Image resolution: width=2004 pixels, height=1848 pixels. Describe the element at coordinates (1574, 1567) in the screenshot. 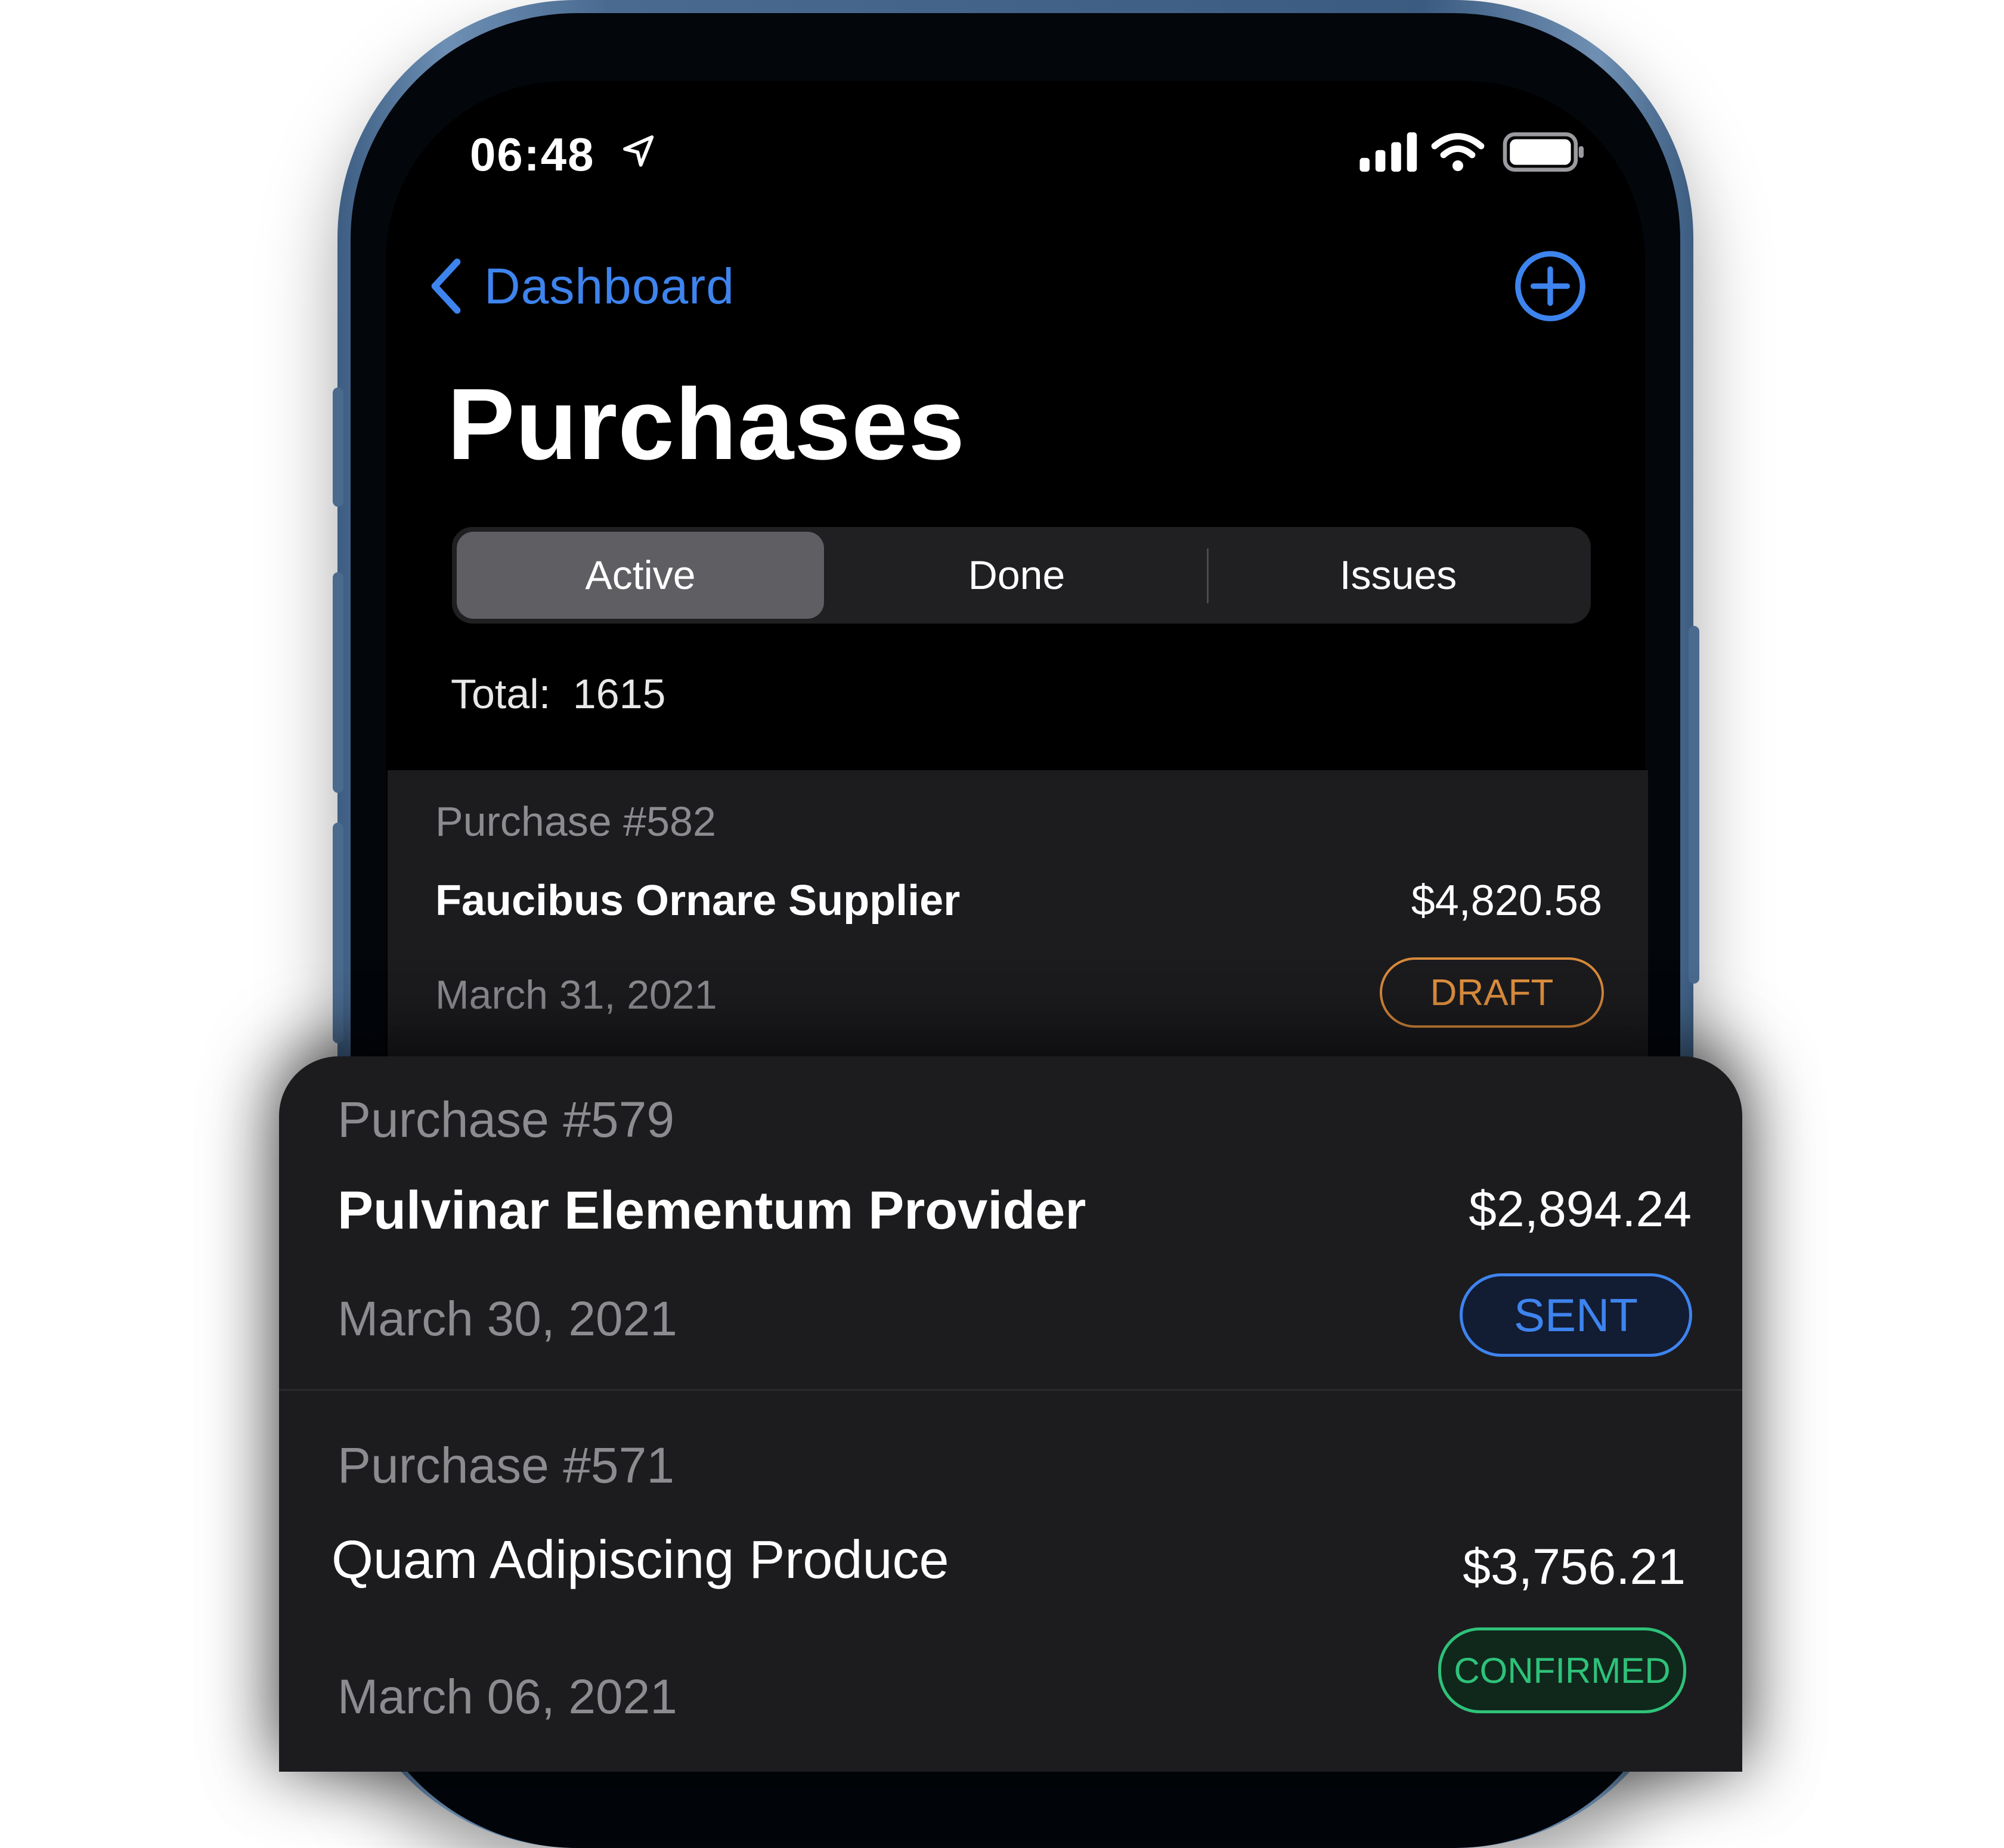

I see `purchase-amount: $3,756.21` at that location.